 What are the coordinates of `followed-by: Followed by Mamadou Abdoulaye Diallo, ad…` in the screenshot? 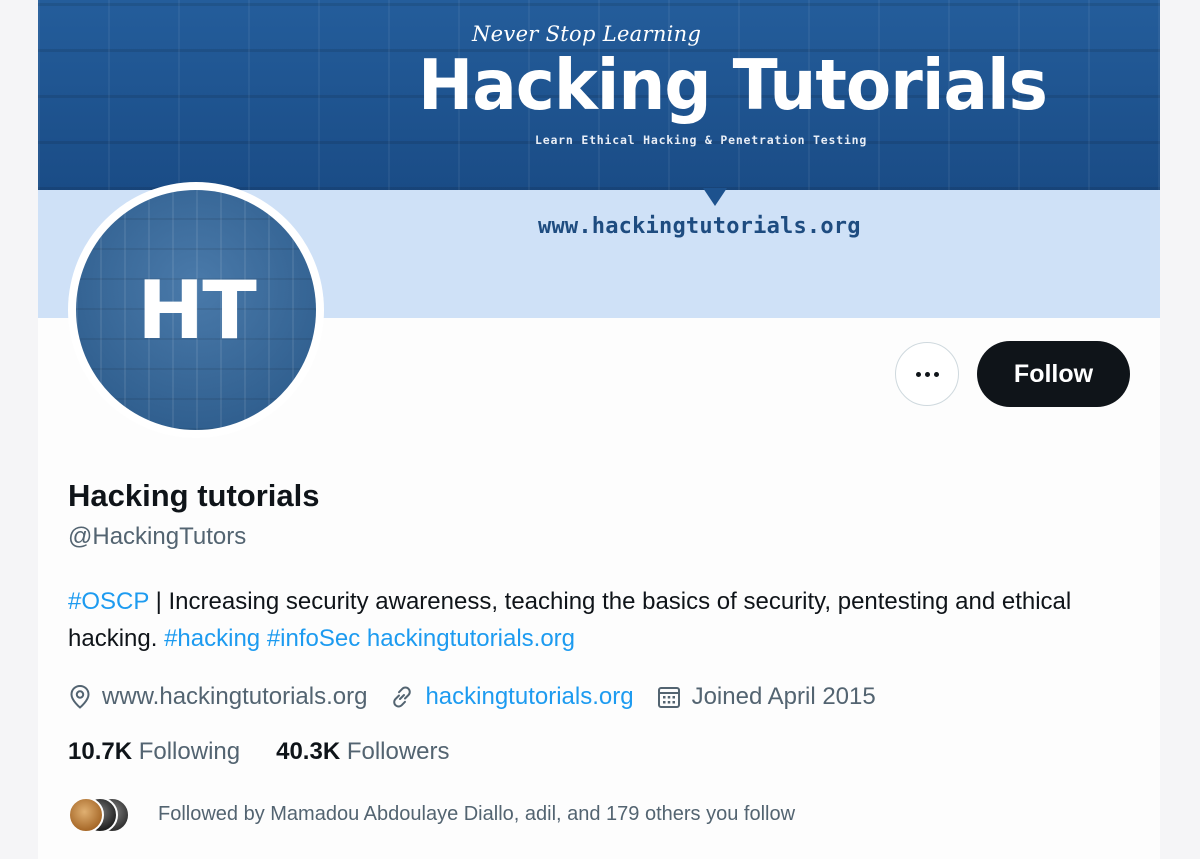 It's located at (432, 815).